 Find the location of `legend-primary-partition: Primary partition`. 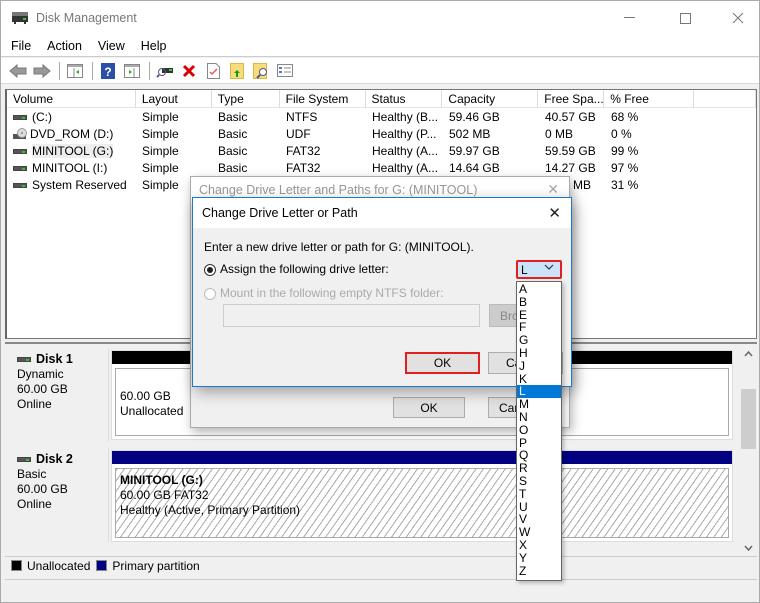

legend-primary-partition: Primary partition is located at coordinates (156, 565).